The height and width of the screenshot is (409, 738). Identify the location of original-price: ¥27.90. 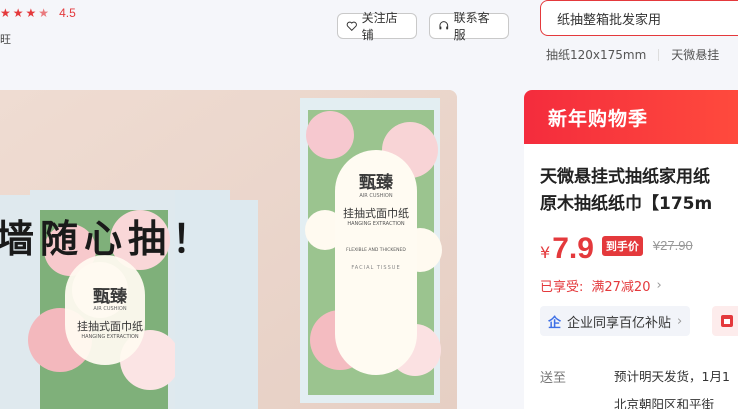
(672, 245).